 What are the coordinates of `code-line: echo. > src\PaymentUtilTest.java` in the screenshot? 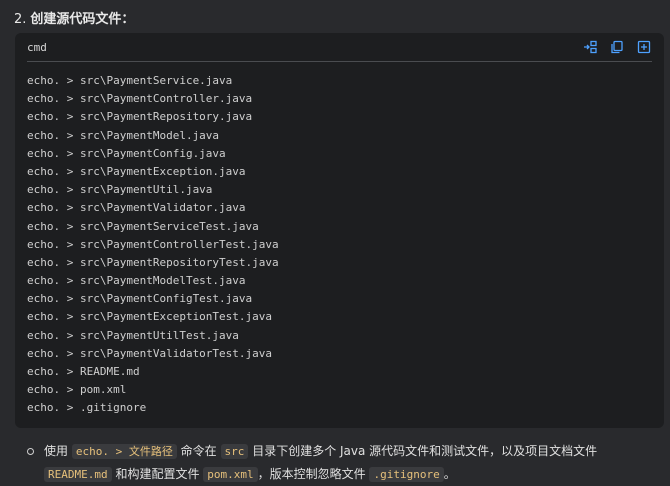 It's located at (133, 335).